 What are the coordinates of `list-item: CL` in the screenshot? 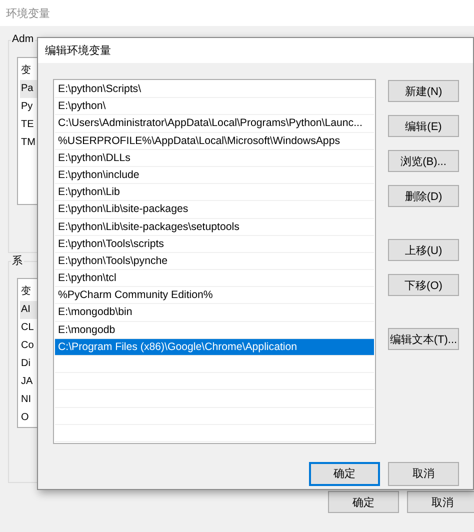 It's located at (28, 328).